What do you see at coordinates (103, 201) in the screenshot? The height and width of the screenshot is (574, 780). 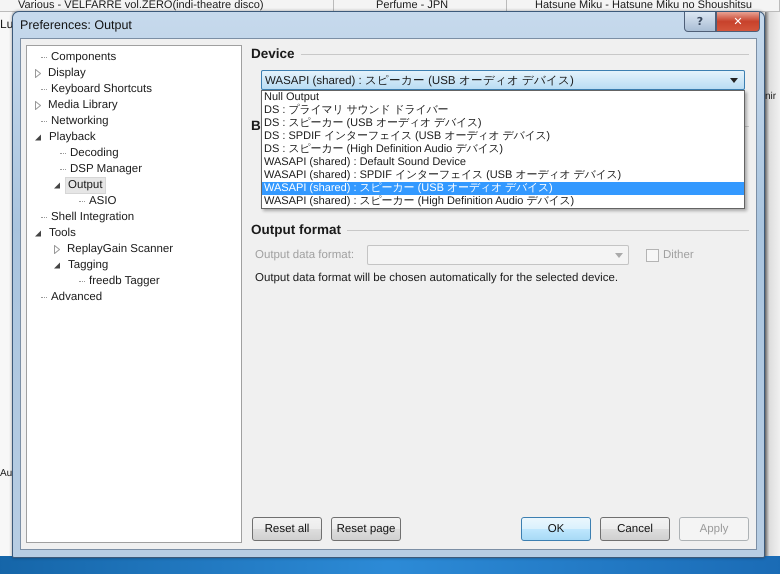 I see `tree-item: ASIO` at bounding box center [103, 201].